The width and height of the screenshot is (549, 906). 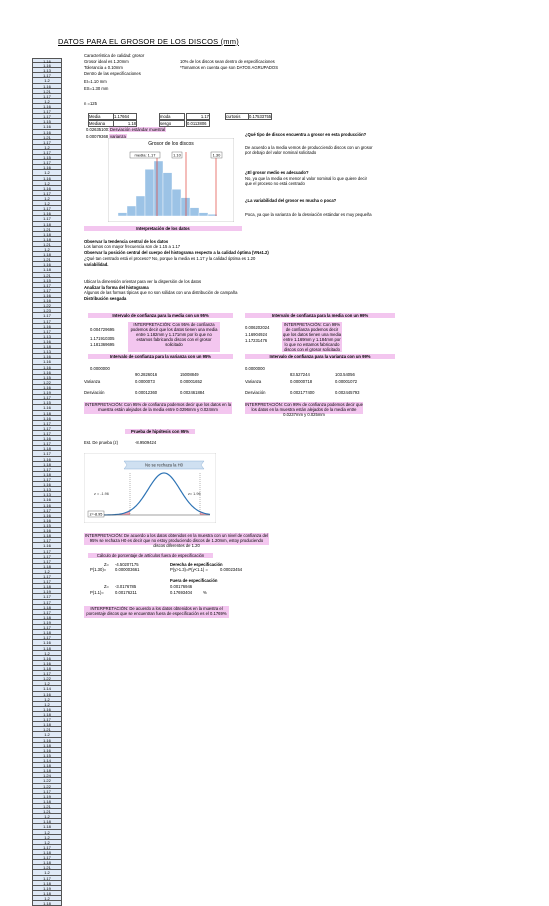 I want to click on v99-var-label: Varianza, so click(x=253, y=381).